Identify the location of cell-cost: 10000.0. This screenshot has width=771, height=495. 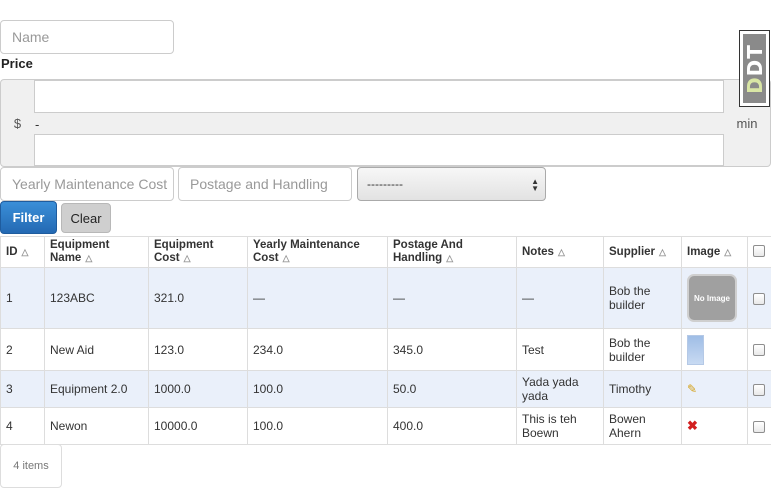
(198, 426).